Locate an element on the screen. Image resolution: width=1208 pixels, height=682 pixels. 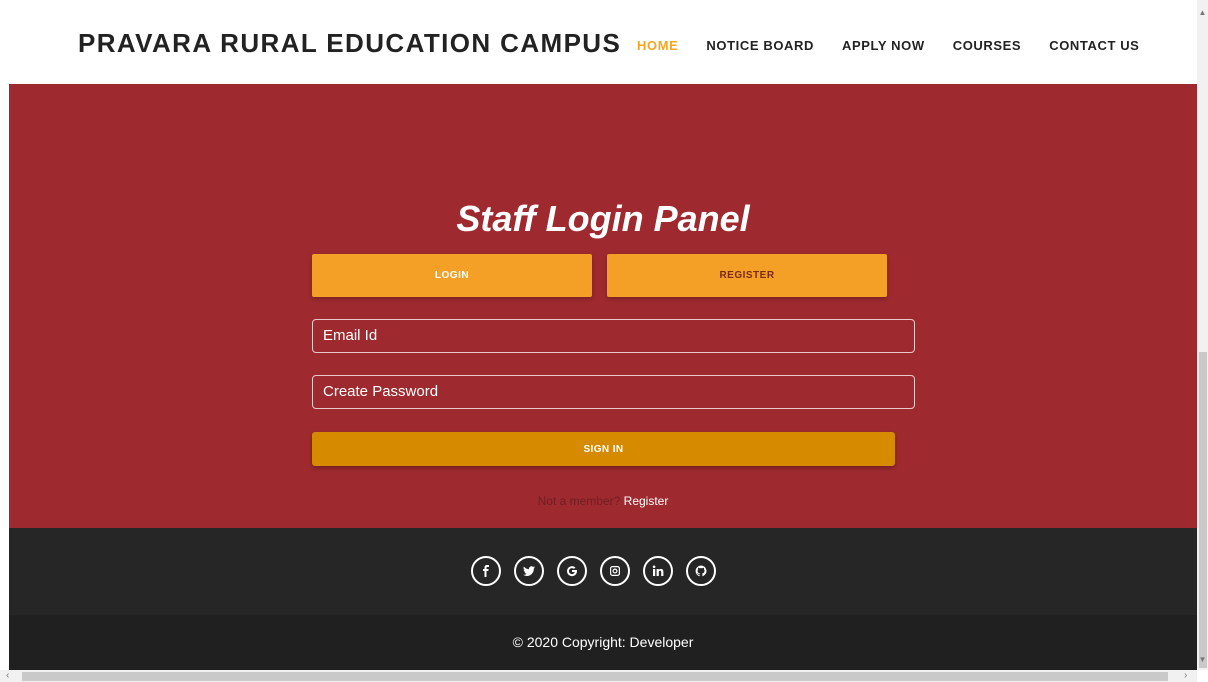
google-icon is located at coordinates (572, 571).